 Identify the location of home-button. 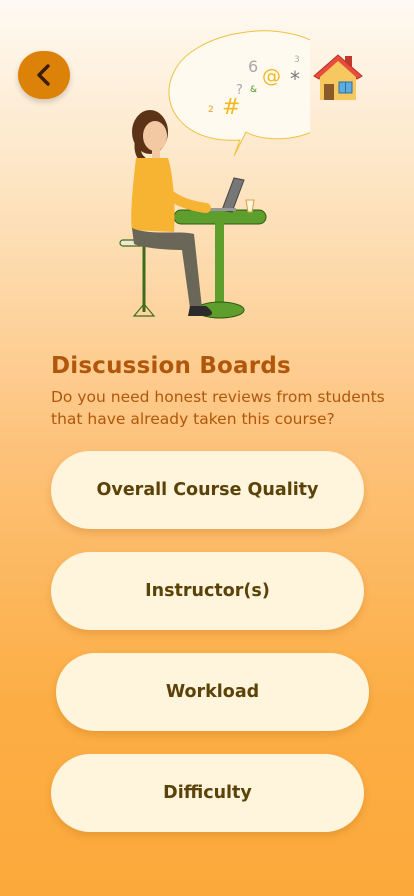
(338, 77).